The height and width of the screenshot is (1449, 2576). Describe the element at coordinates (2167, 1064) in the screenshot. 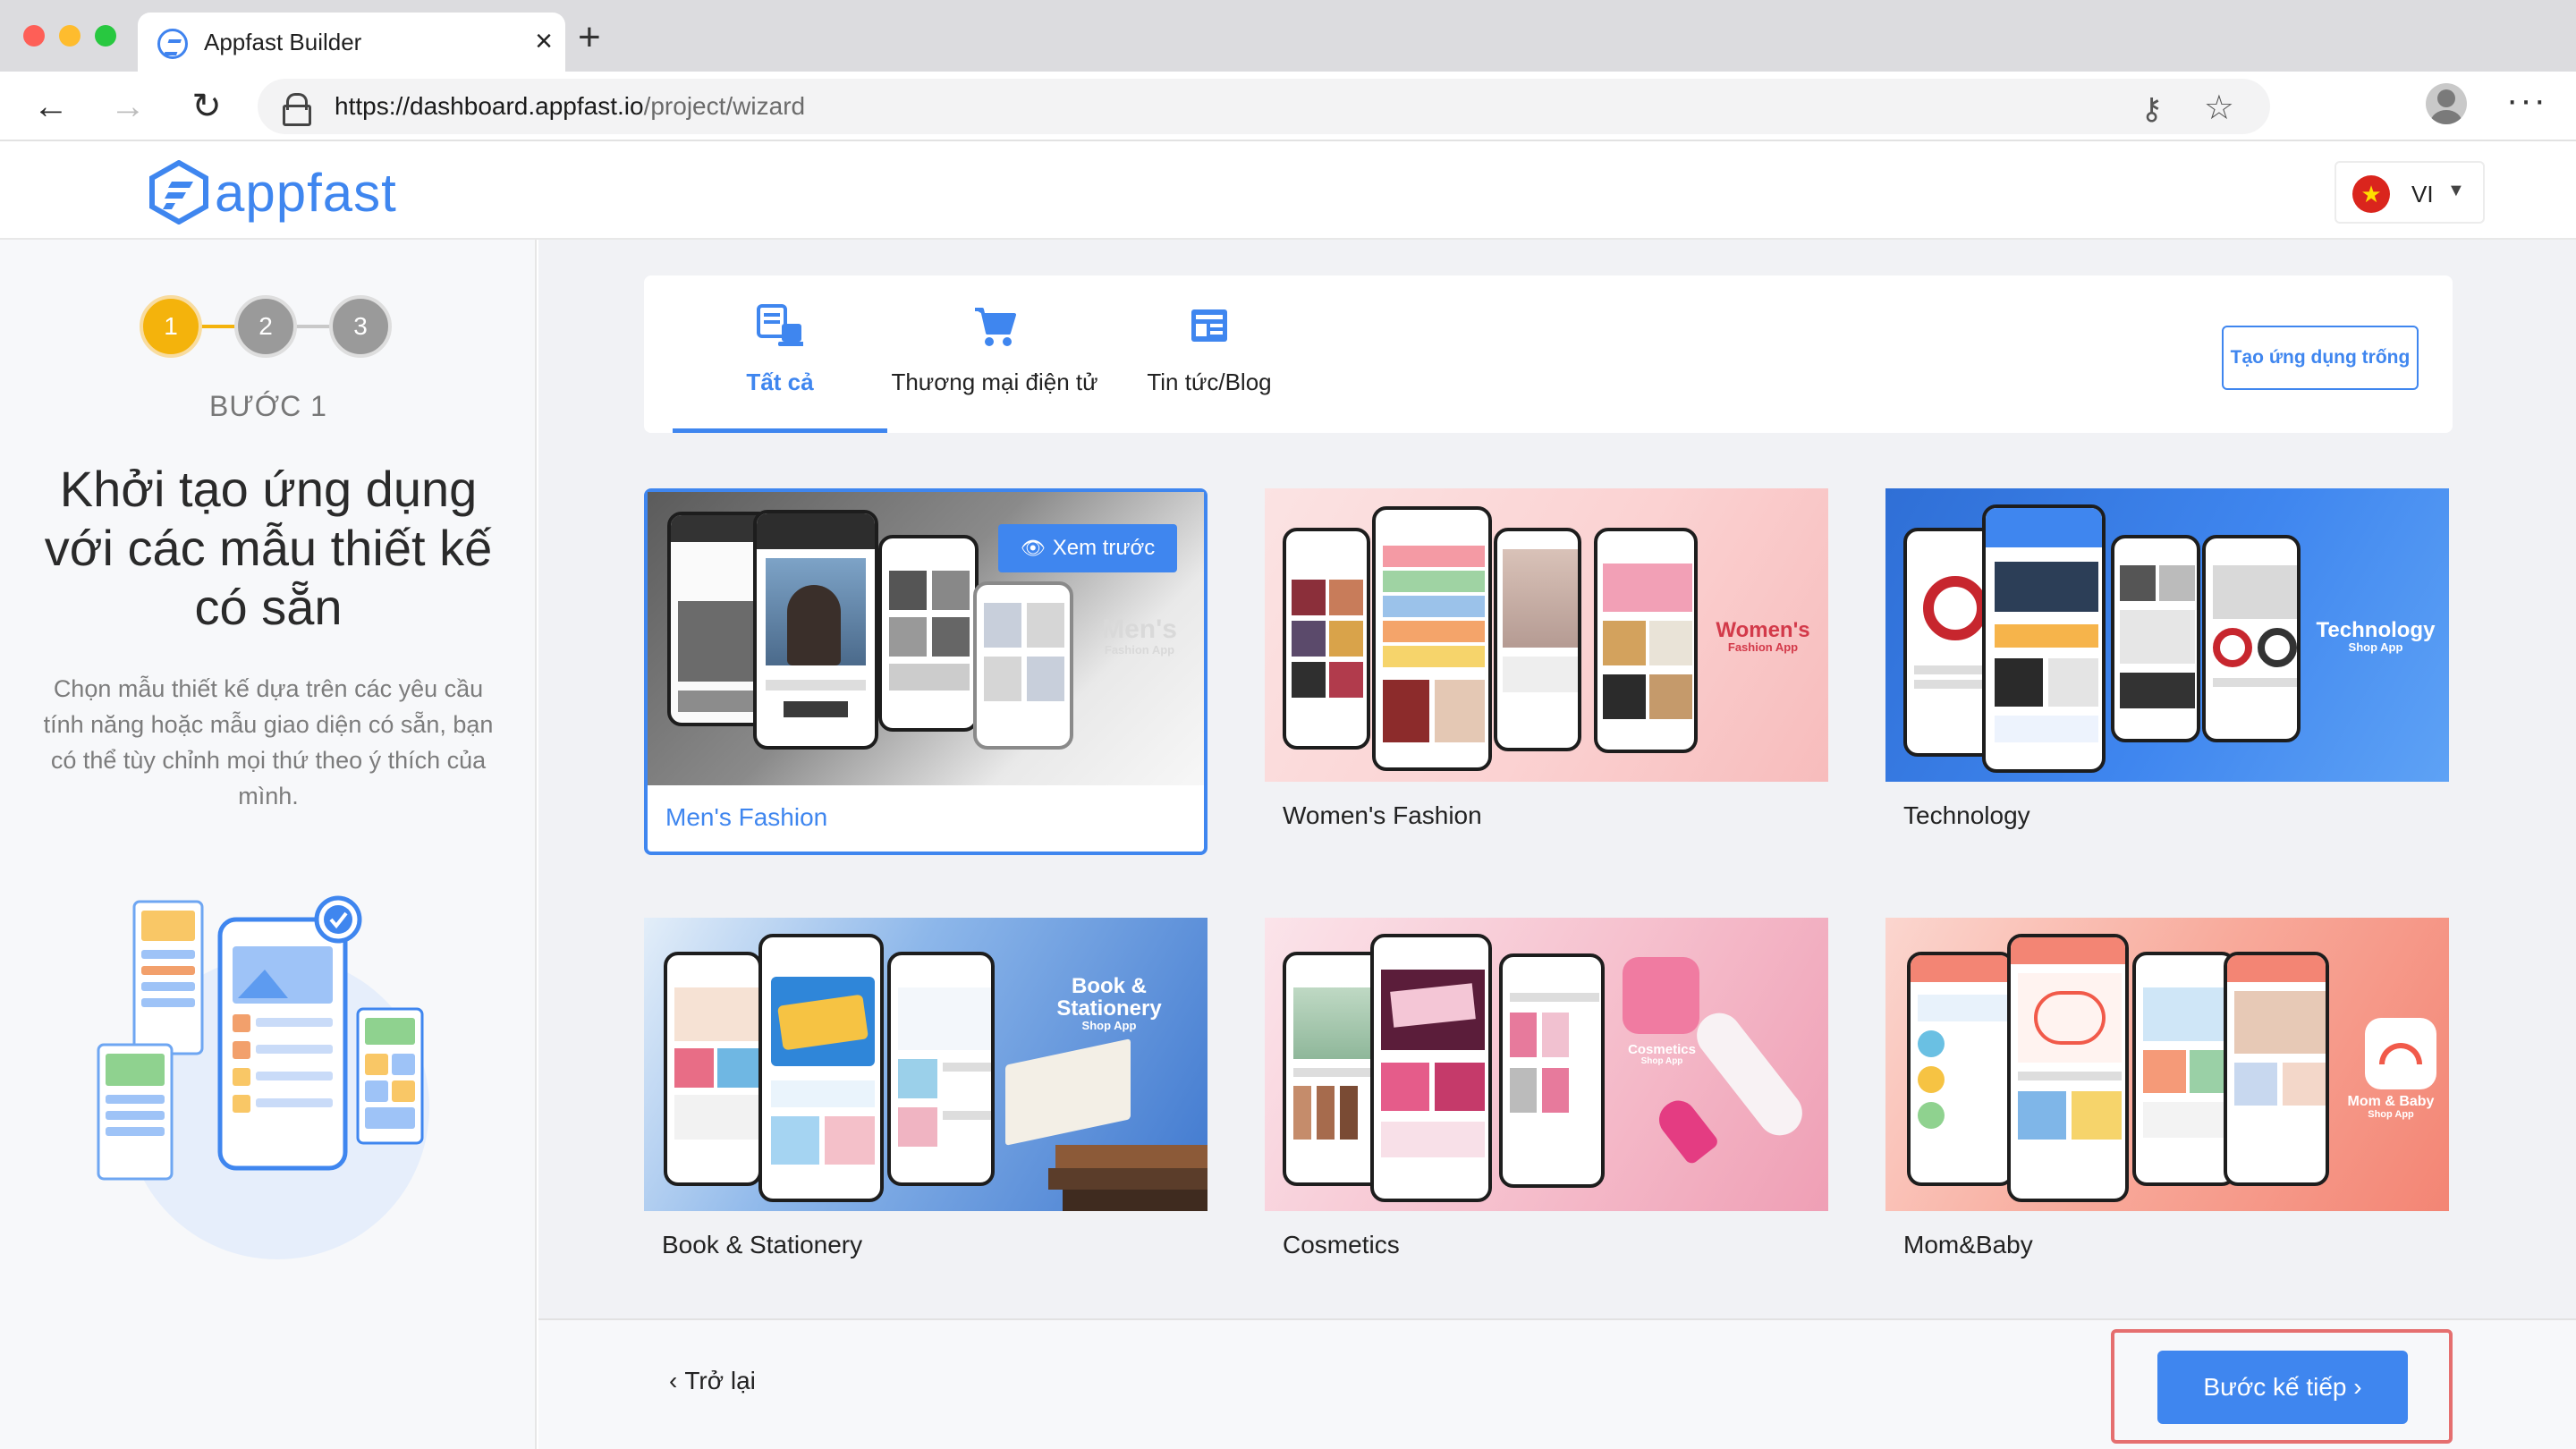

I see `template-thumbnail: Mom & Baby Shop App` at that location.